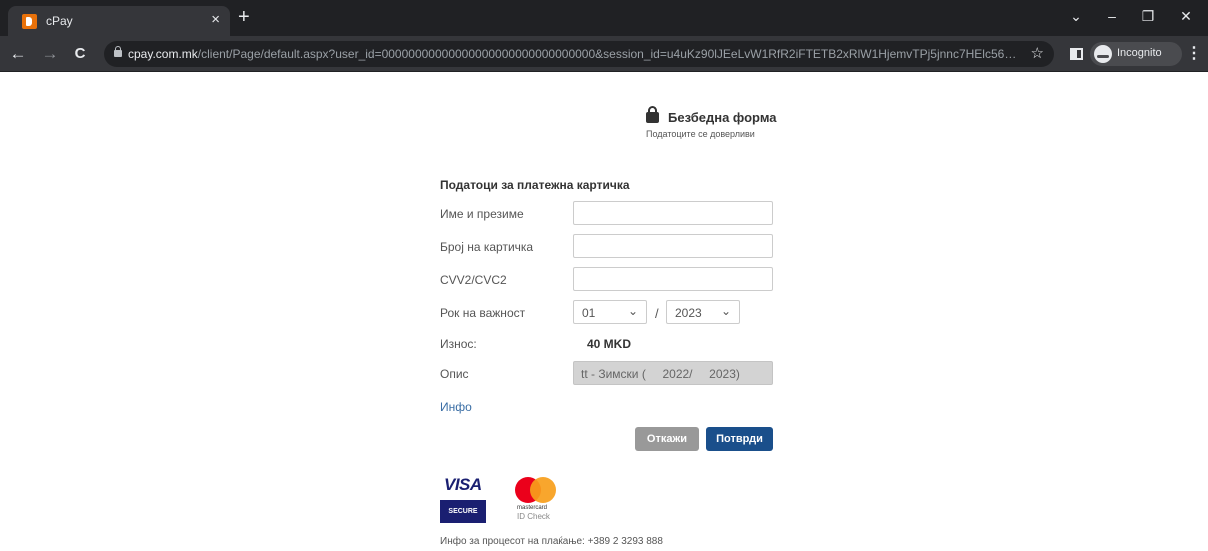 Image resolution: width=1208 pixels, height=551 pixels. Describe the element at coordinates (1194, 54) in the screenshot. I see `browser-menu-icon: ⋮` at that location.